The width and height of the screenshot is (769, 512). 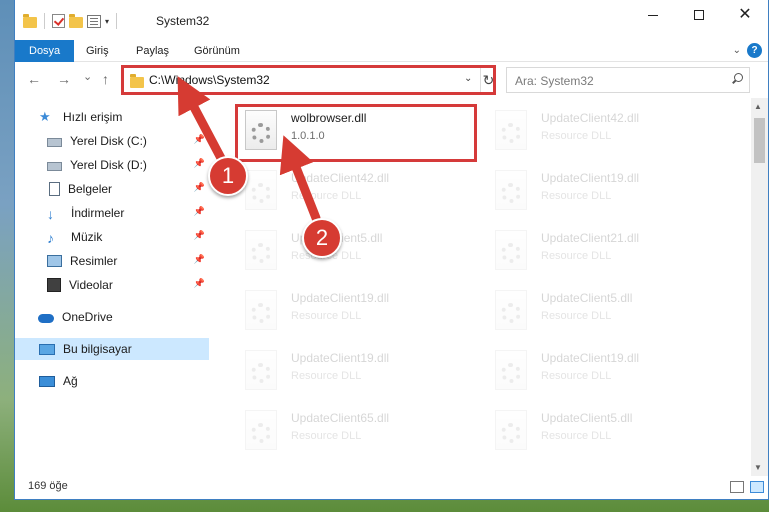 I want to click on up-button: ↑, so click(x=105, y=79).